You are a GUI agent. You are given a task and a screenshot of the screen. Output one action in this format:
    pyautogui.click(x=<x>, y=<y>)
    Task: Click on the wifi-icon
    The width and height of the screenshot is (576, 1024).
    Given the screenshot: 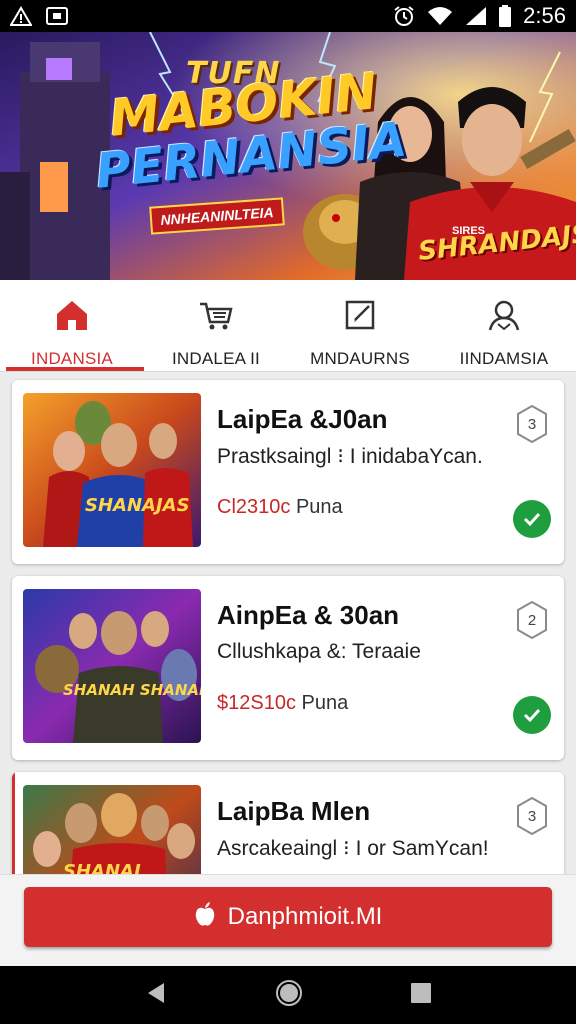 What is the action you would take?
    pyautogui.click(x=440, y=16)
    